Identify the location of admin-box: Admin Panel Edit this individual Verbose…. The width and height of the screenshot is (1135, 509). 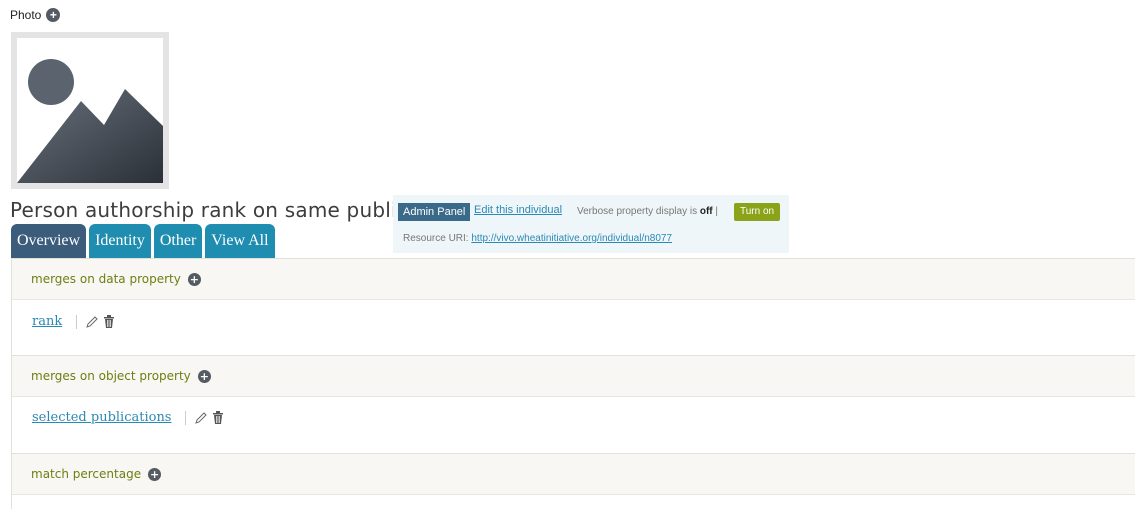
(591, 224).